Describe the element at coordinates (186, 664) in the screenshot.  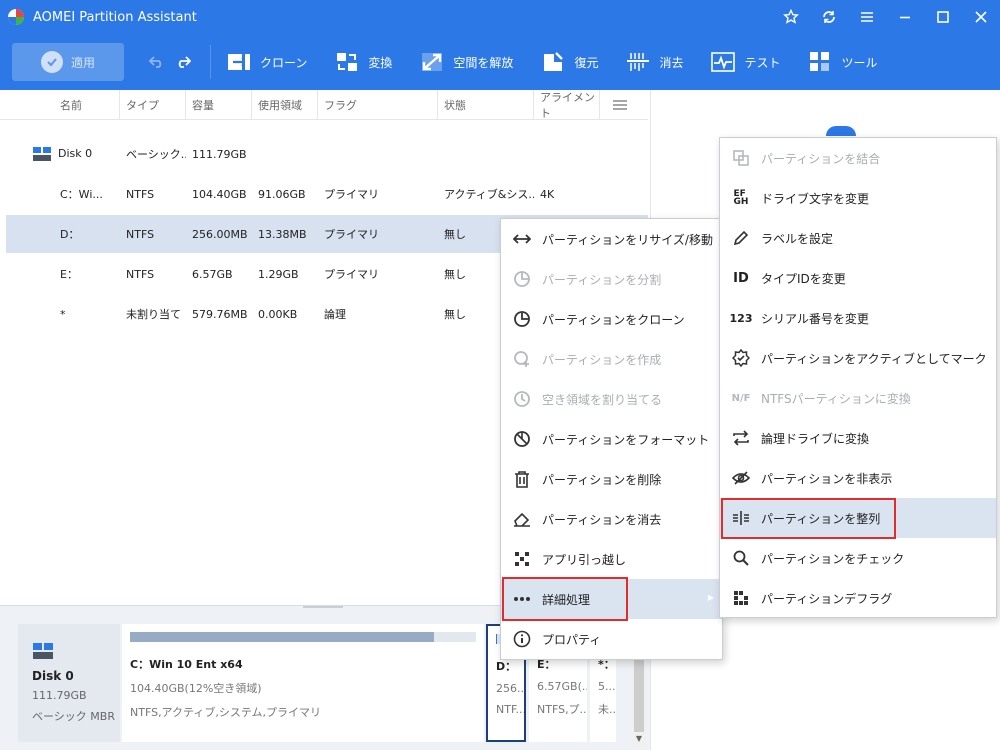
I see `partition-name: C：Win 10 Ent x64` at that location.